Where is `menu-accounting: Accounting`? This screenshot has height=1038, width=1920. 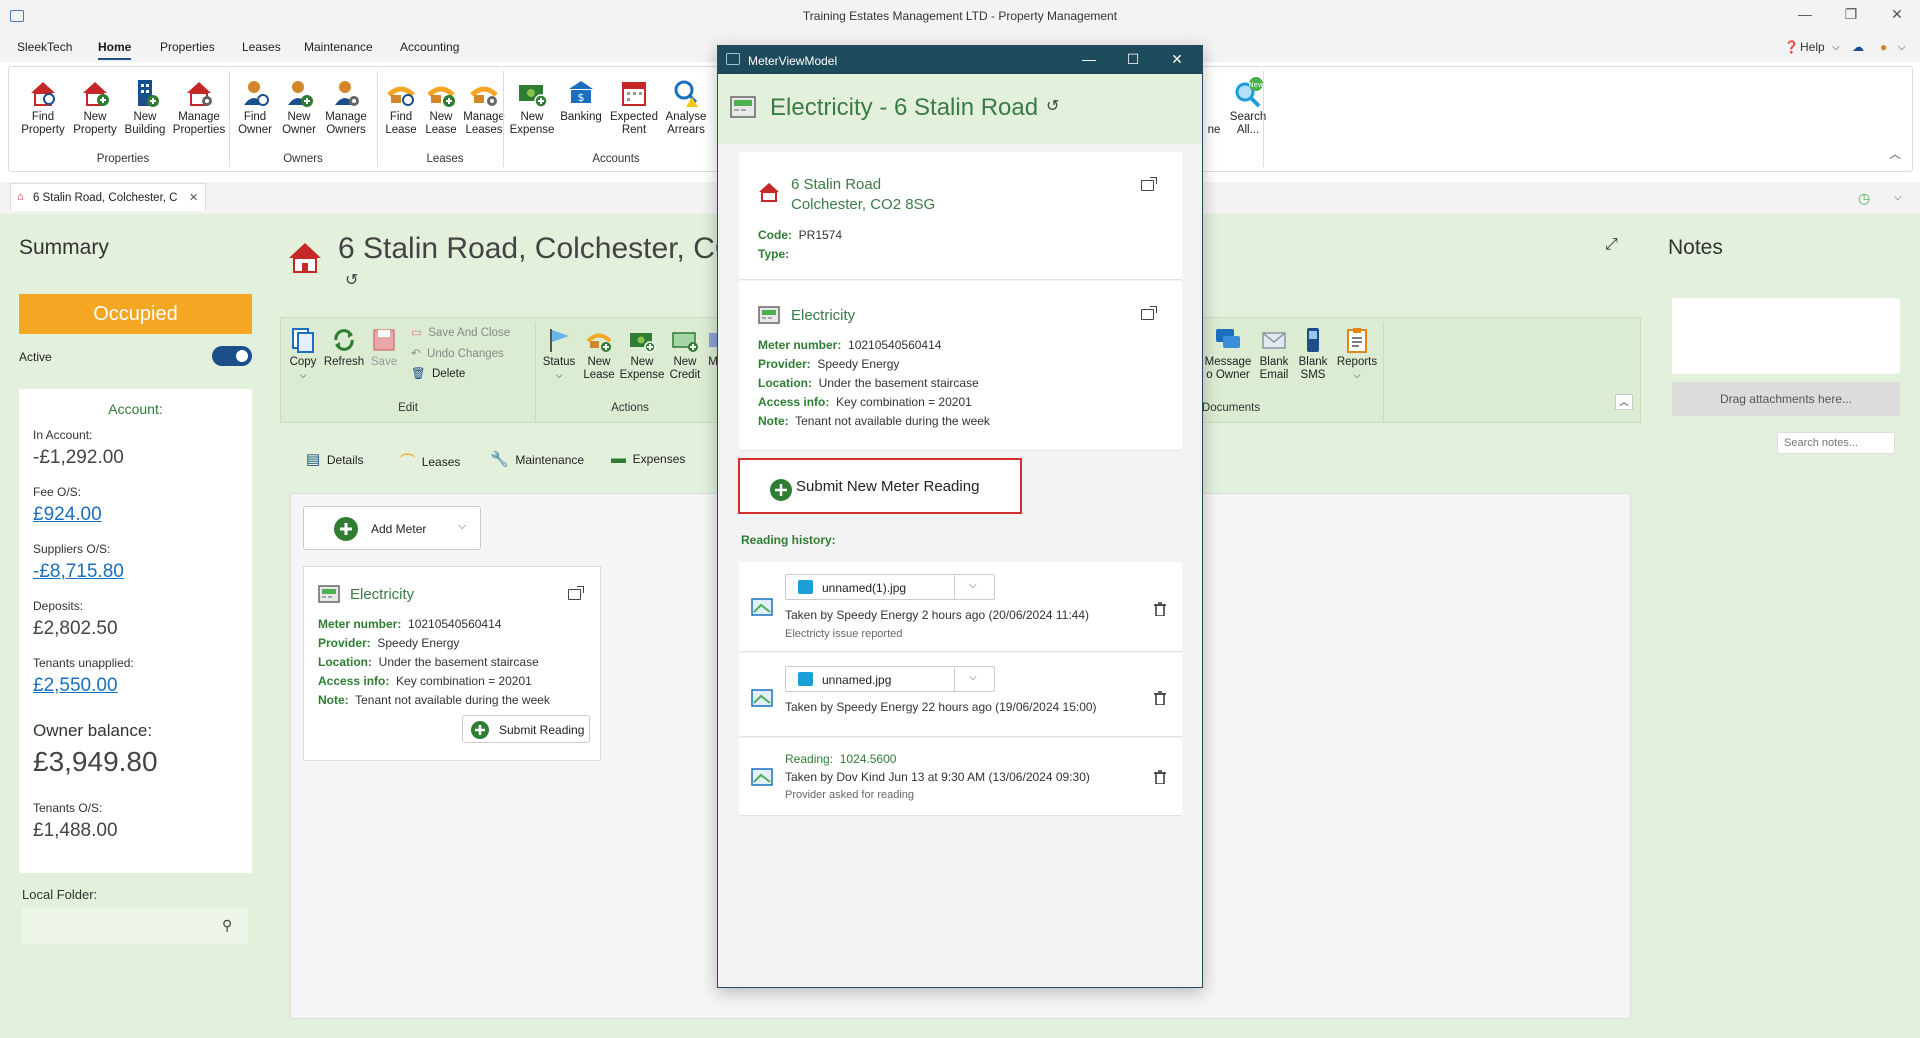 menu-accounting: Accounting is located at coordinates (429, 47).